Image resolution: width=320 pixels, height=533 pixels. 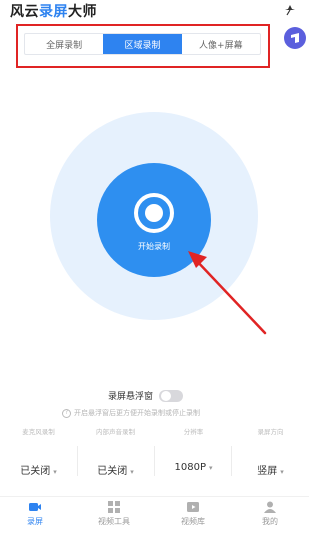 I want to click on pin-icon, so click(x=290, y=10).